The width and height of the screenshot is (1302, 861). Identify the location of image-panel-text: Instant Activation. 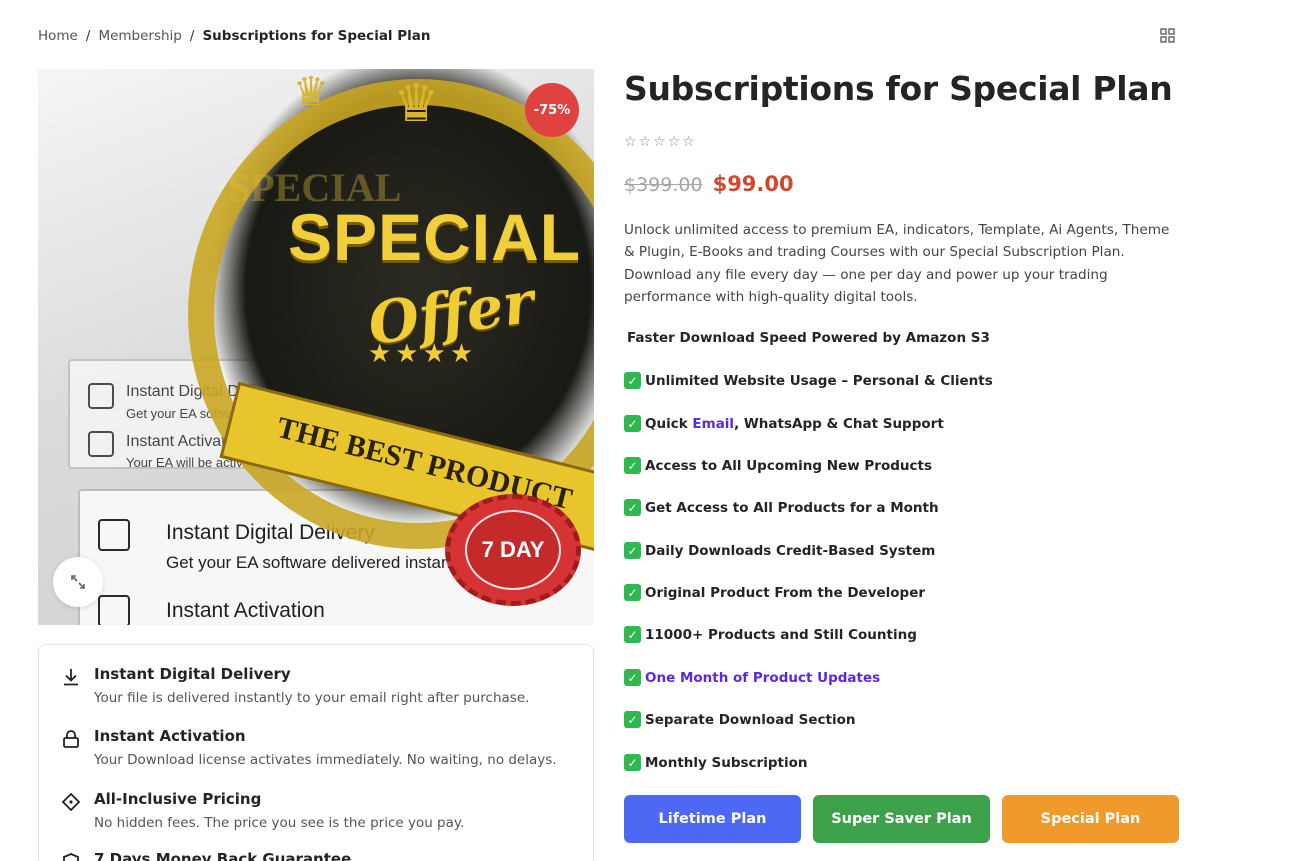
(245, 610).